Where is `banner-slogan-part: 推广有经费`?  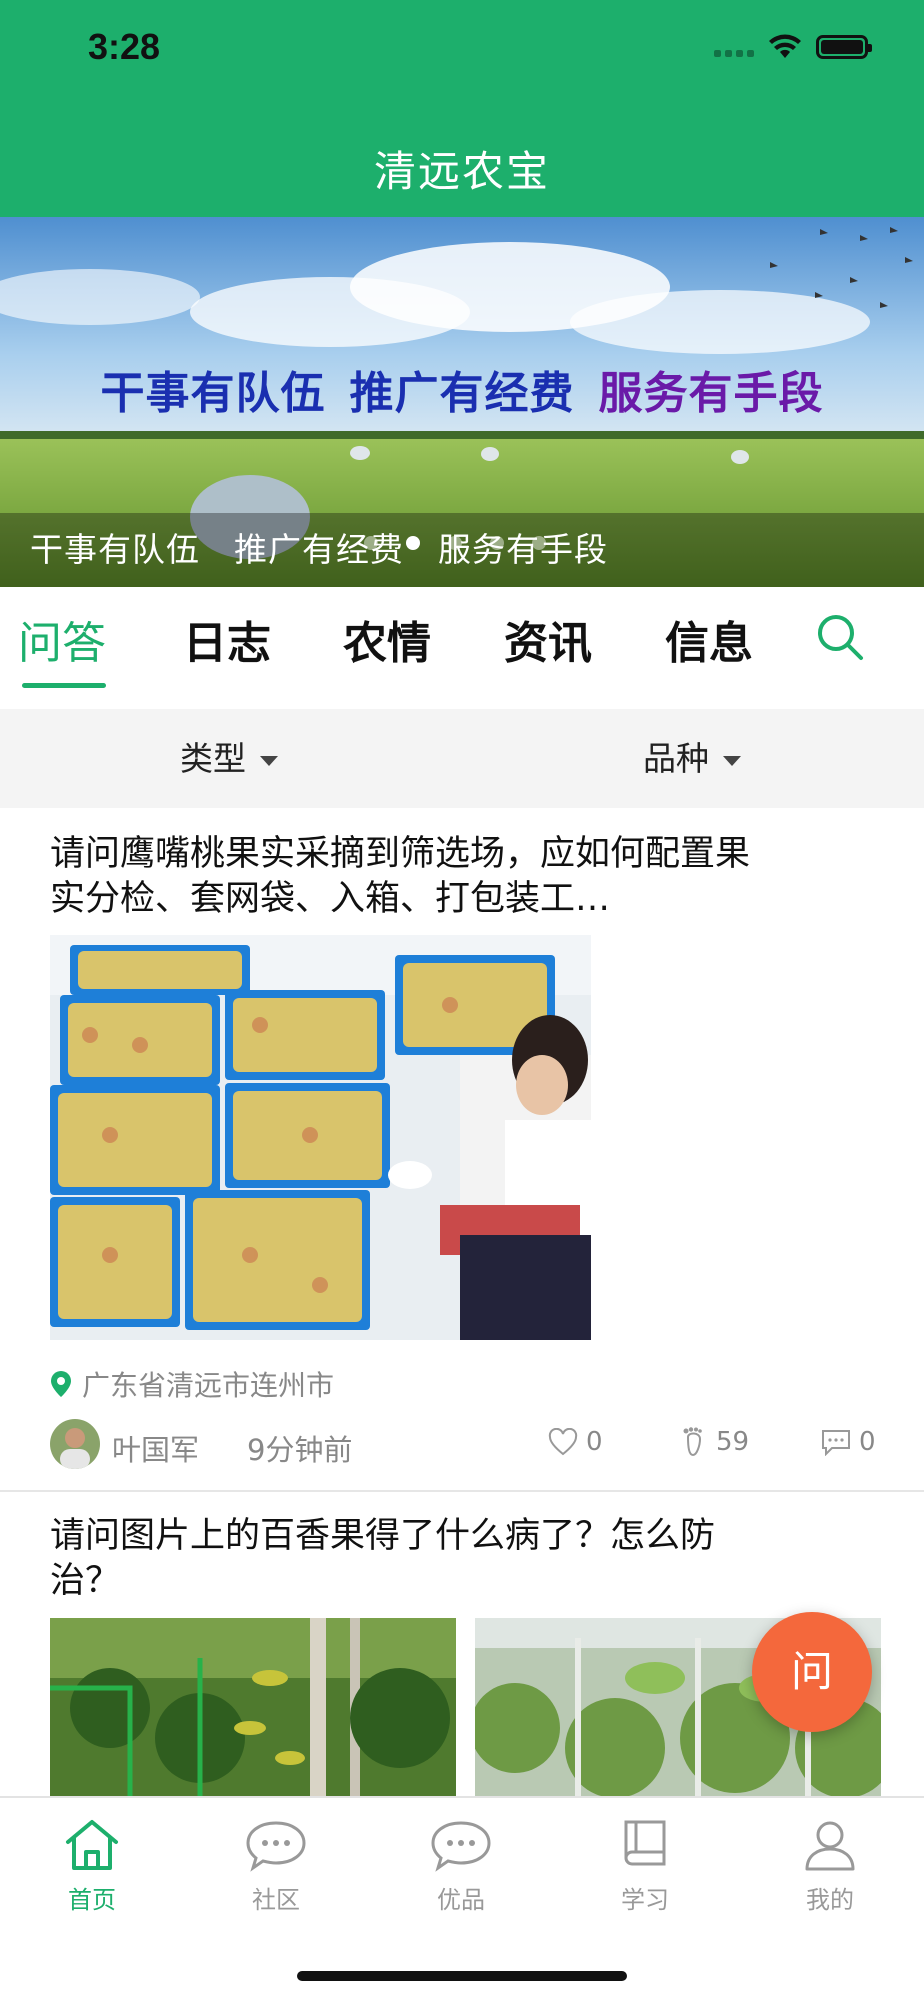
banner-slogan-part: 推广有经费 is located at coordinates (462, 393).